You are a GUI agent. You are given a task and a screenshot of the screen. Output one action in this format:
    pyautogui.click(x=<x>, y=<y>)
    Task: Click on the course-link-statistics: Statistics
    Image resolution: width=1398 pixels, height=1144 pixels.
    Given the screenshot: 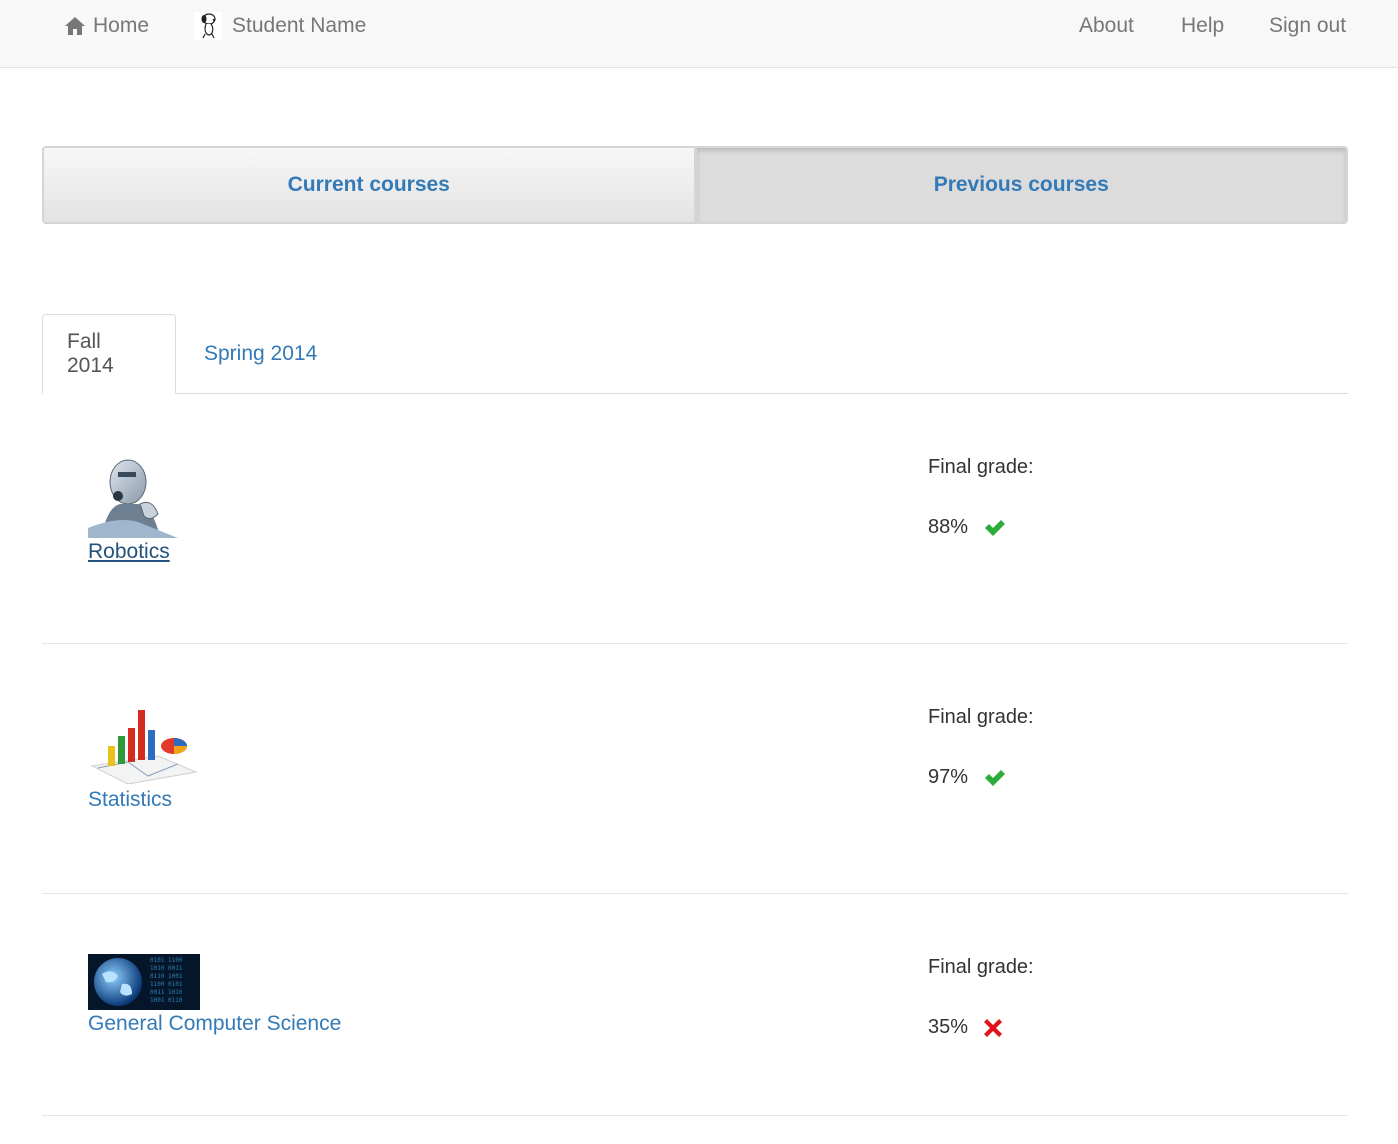 What is the action you would take?
    pyautogui.click(x=130, y=800)
    